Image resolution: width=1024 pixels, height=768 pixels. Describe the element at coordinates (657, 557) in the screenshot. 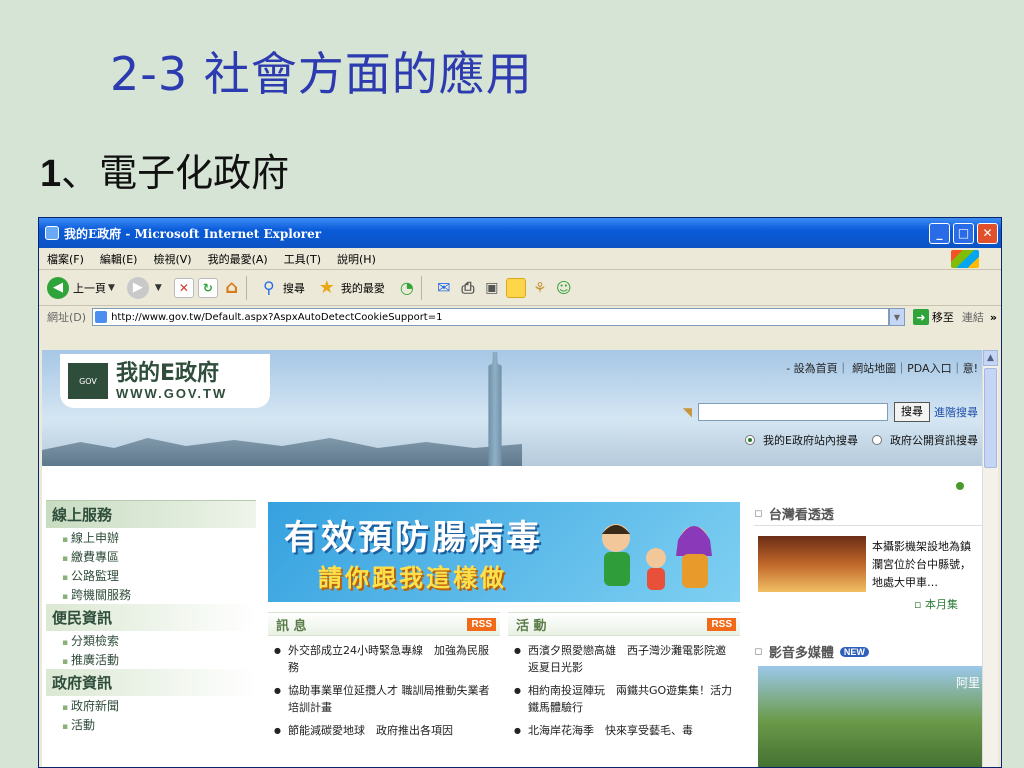

I see `family-illustration` at that location.